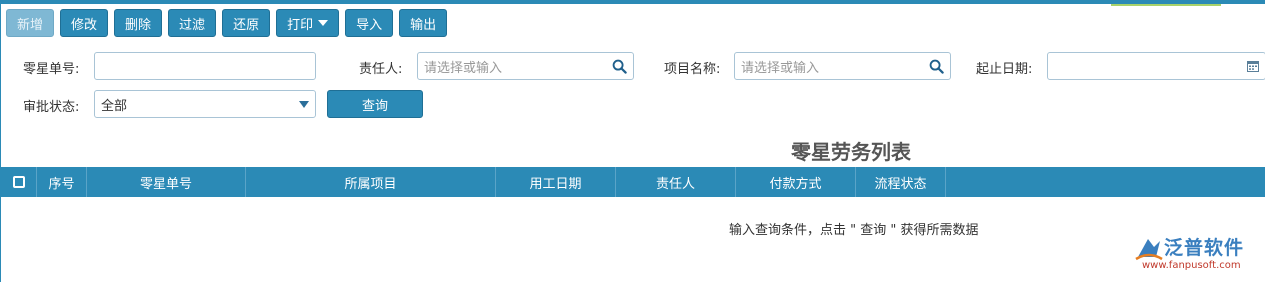  I want to click on header-filler, so click(1105, 182).